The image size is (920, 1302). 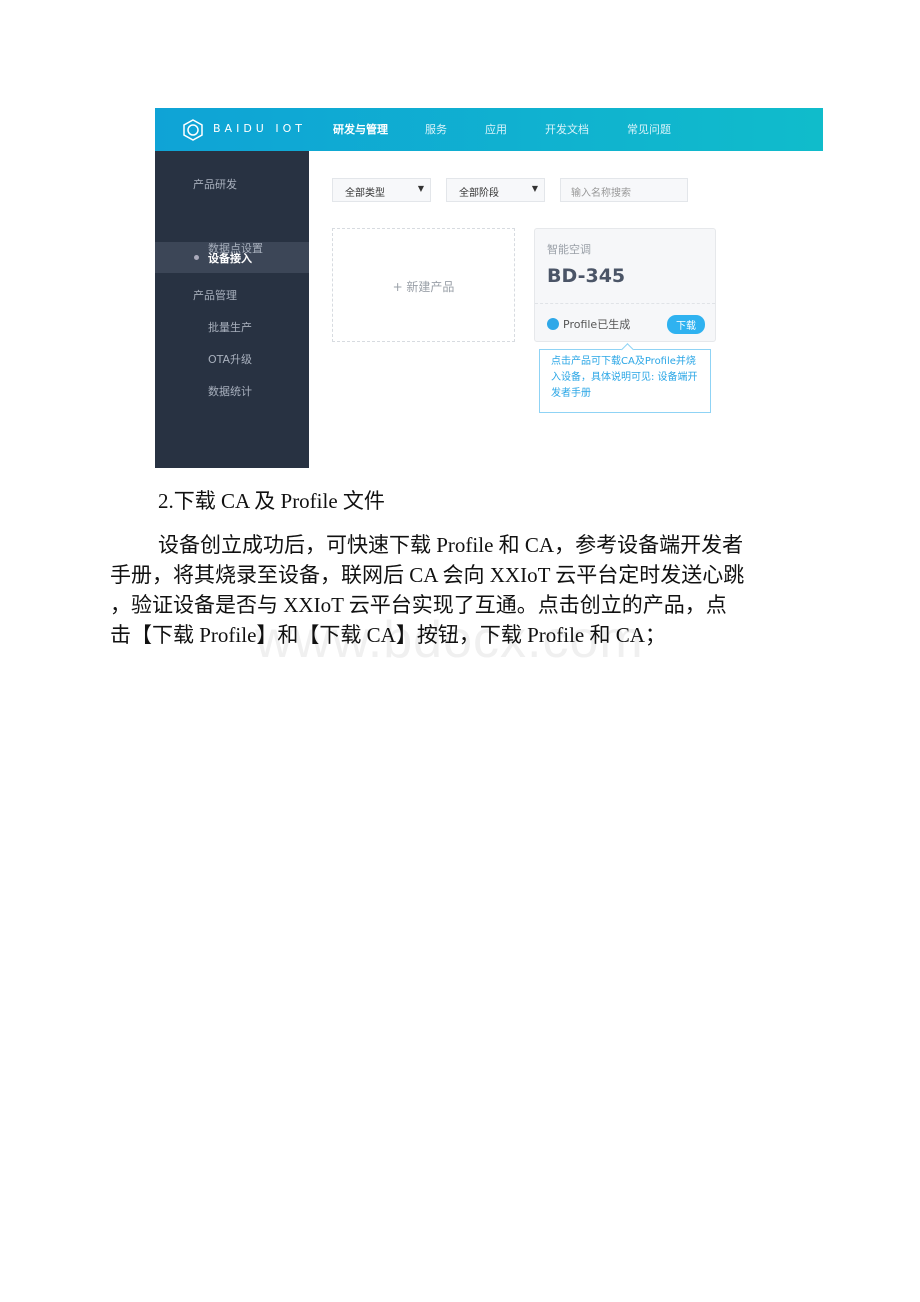 What do you see at coordinates (553, 324) in the screenshot?
I see `profile-status-icon` at bounding box center [553, 324].